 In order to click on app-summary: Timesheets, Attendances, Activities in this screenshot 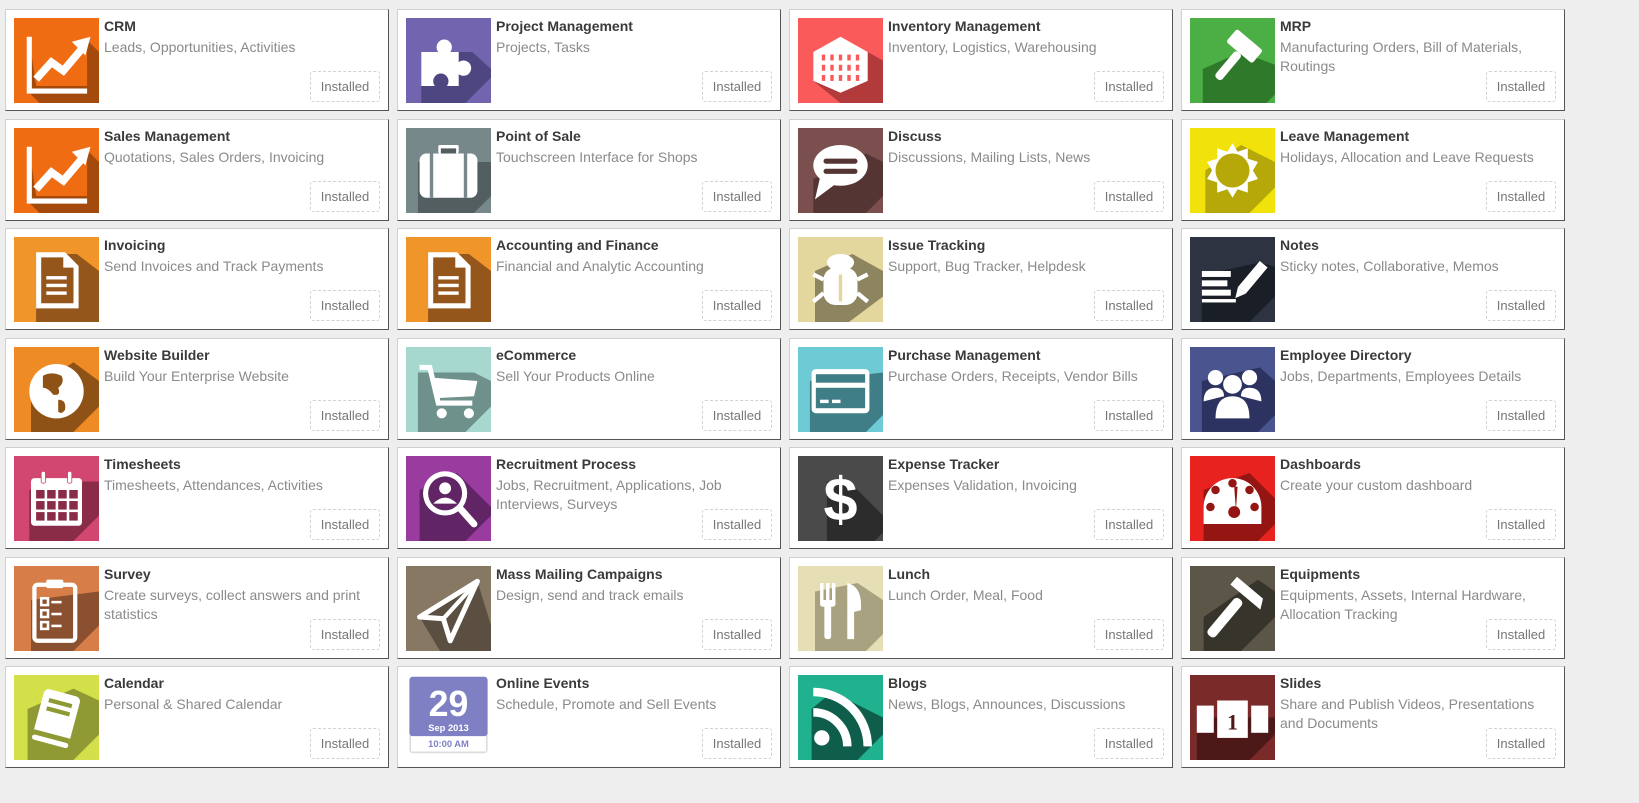, I will do `click(213, 485)`.